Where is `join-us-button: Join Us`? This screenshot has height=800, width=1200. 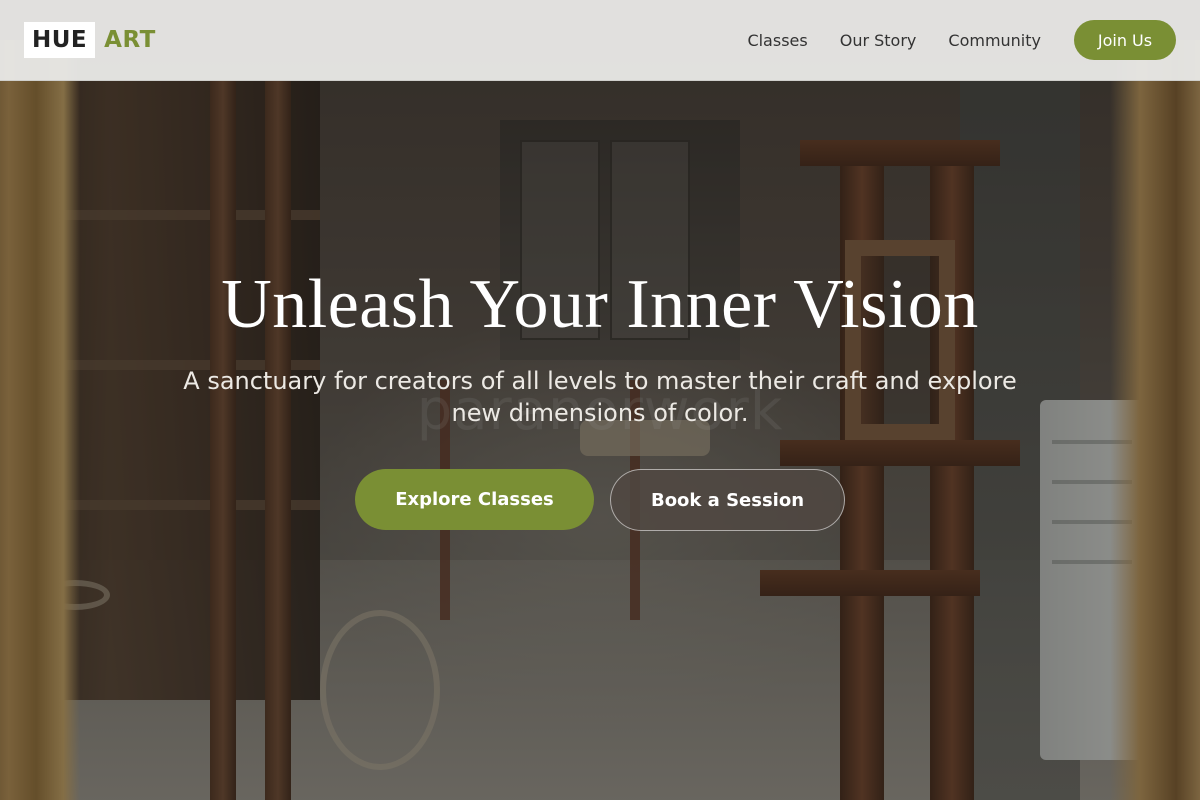 join-us-button: Join Us is located at coordinates (1125, 40).